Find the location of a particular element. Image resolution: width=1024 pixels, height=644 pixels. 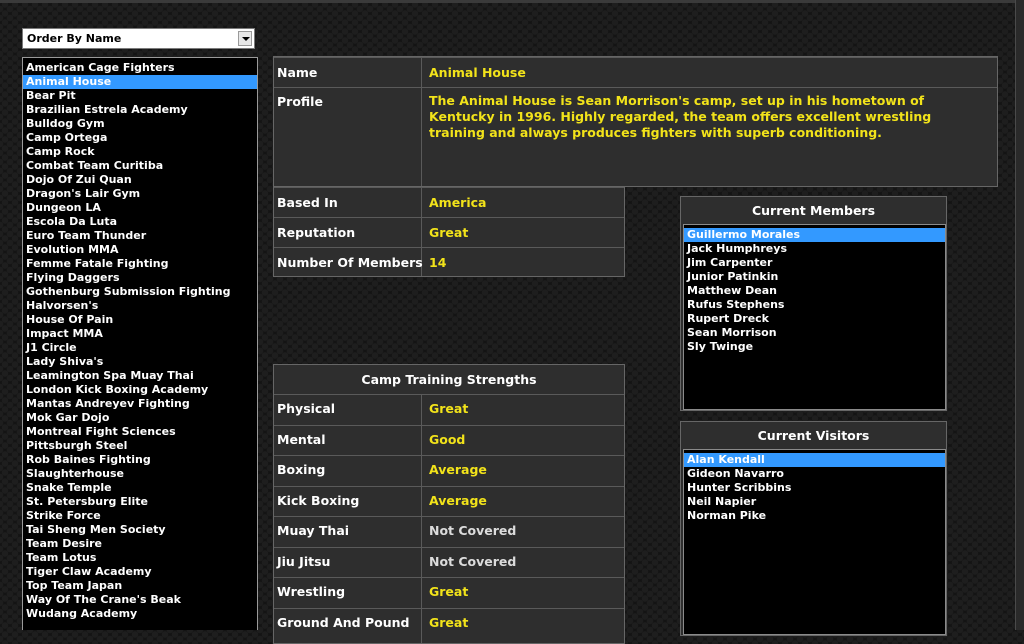

strength-label: Kick Boxing is located at coordinates (318, 500).